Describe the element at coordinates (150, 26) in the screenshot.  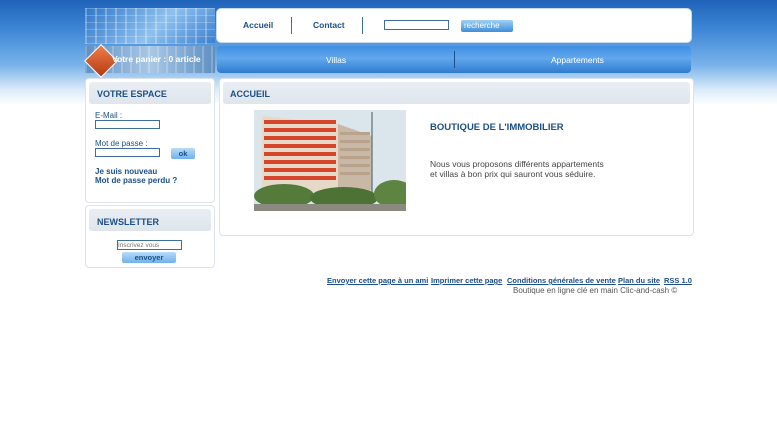
I see `header-banner-image` at that location.